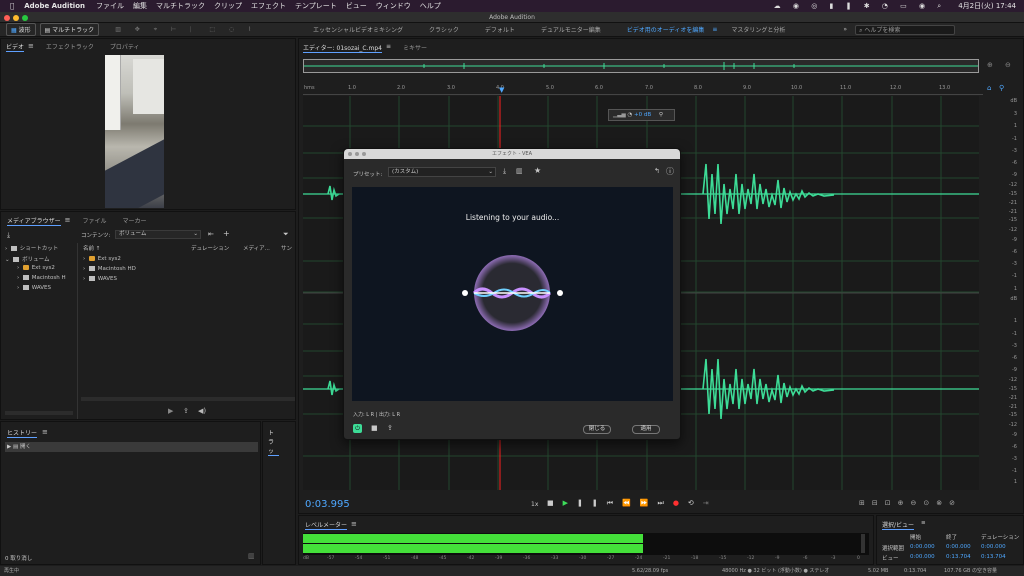 The height and width of the screenshot is (576, 1024). What do you see at coordinates (327, 504) in the screenshot?
I see `timecode: 0:03.995` at bounding box center [327, 504].